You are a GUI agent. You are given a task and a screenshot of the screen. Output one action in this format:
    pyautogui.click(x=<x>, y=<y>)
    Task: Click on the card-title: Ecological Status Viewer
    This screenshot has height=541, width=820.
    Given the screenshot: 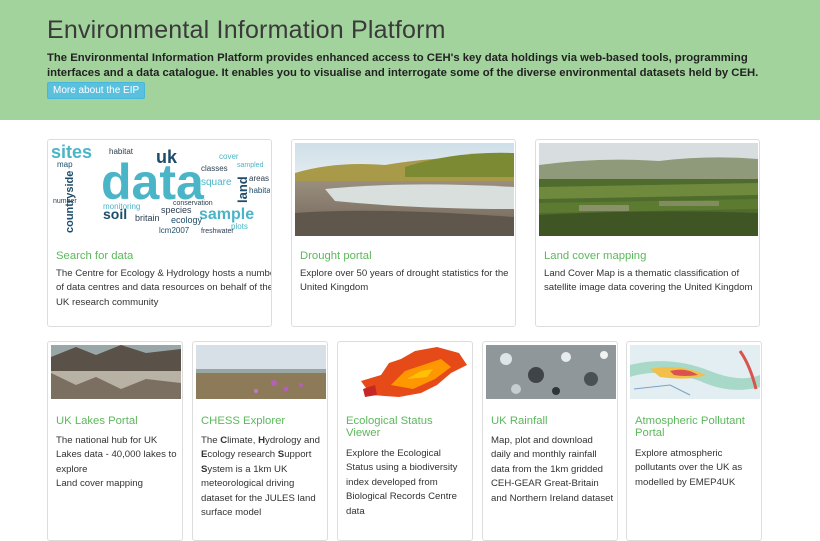 What is the action you would take?
    pyautogui.click(x=406, y=427)
    